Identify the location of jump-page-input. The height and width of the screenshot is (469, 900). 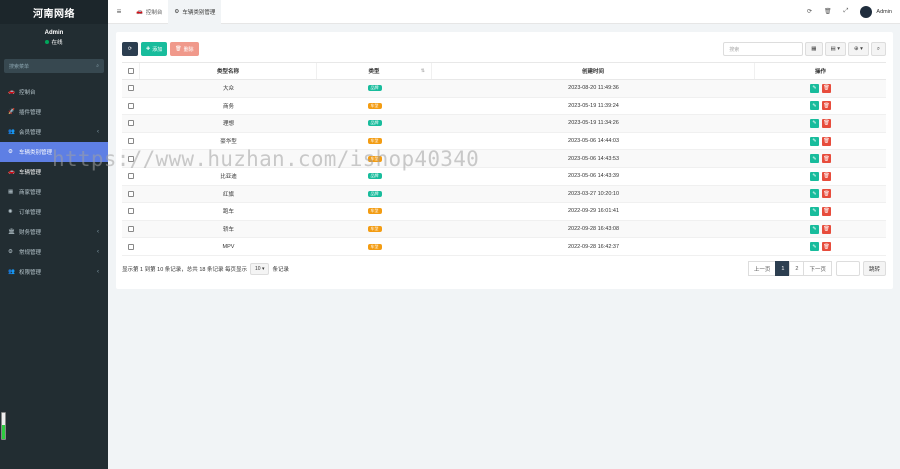
(847, 268).